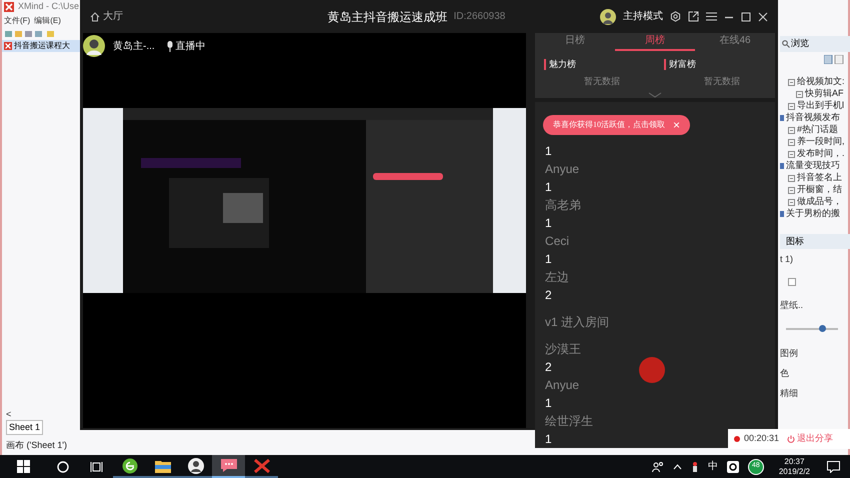 This screenshot has height=478, width=850. I want to click on outline-item: 给视频加文:, so click(815, 82).